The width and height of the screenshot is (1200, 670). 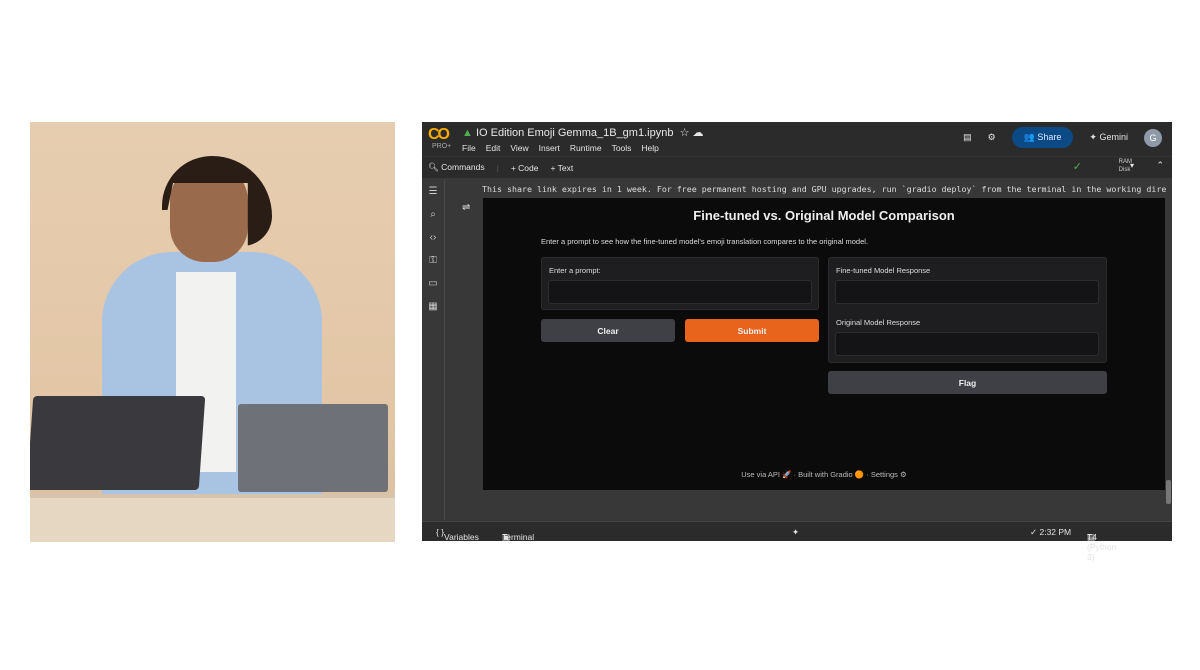 I want to click on code-icon: ‹›, so click(x=433, y=237).